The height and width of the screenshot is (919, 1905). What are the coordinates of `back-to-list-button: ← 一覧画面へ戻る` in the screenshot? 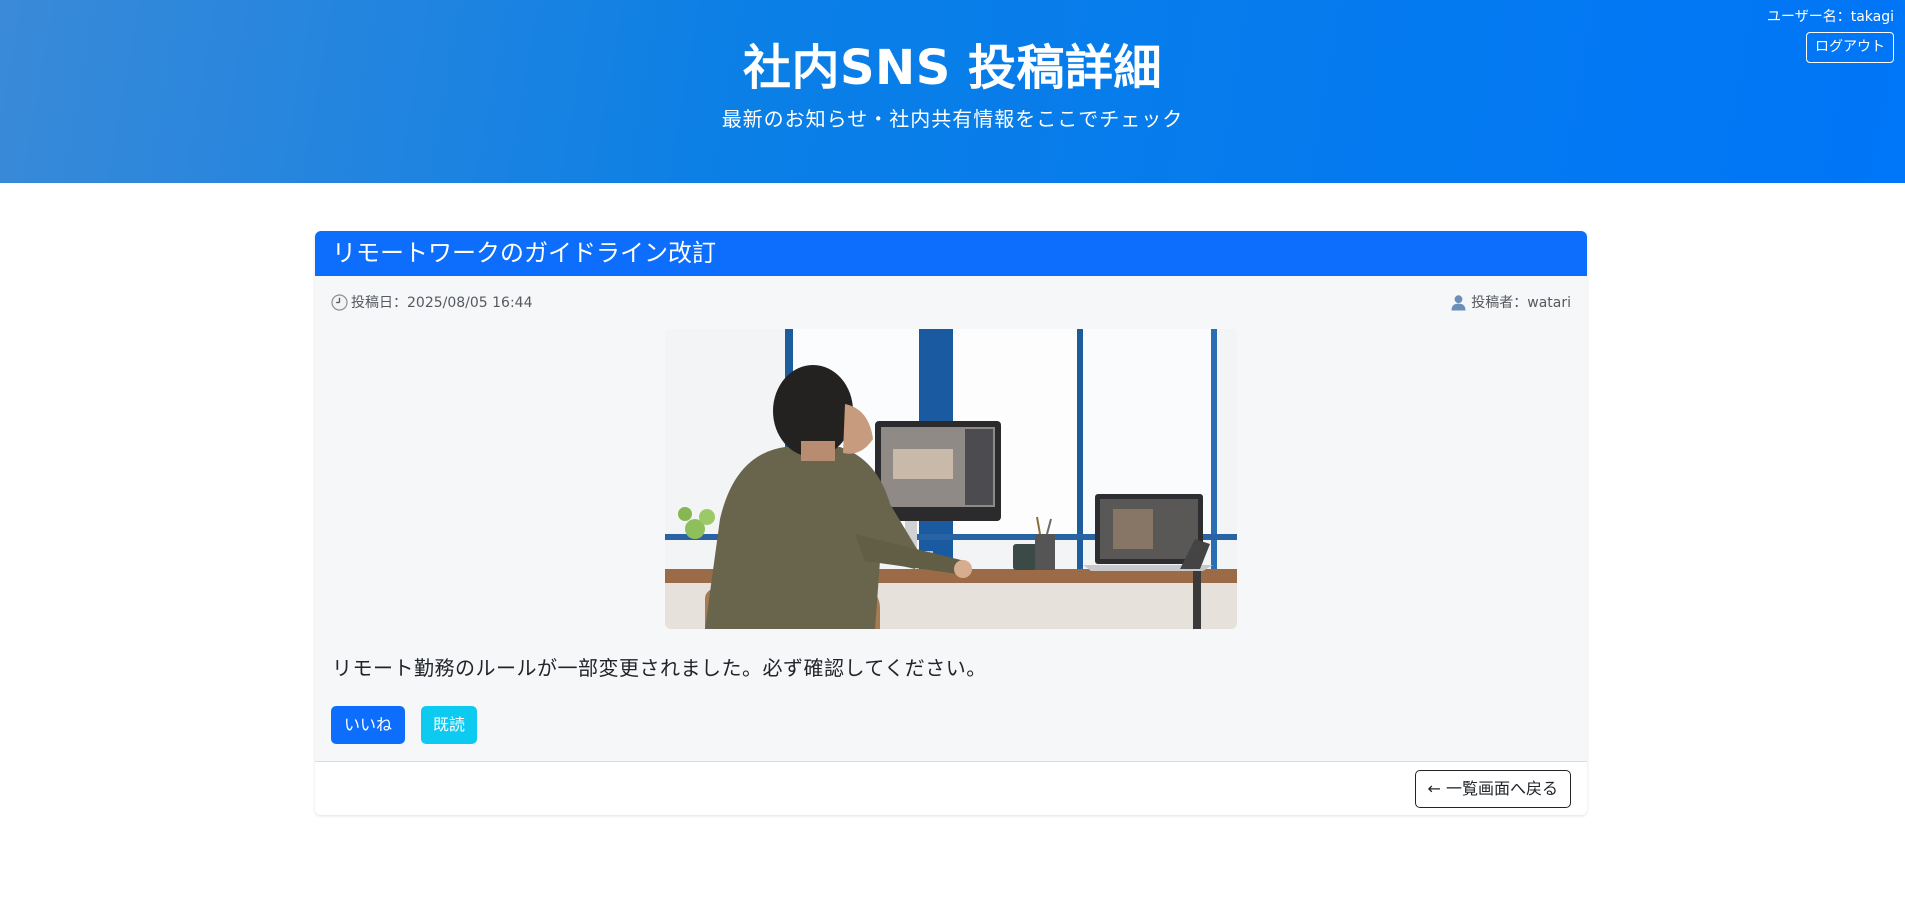 It's located at (1492, 789).